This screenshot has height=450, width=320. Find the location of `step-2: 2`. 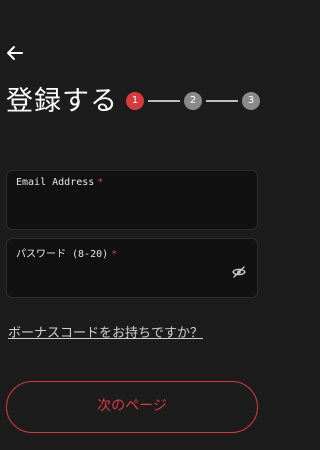

step-2: 2 is located at coordinates (193, 101).